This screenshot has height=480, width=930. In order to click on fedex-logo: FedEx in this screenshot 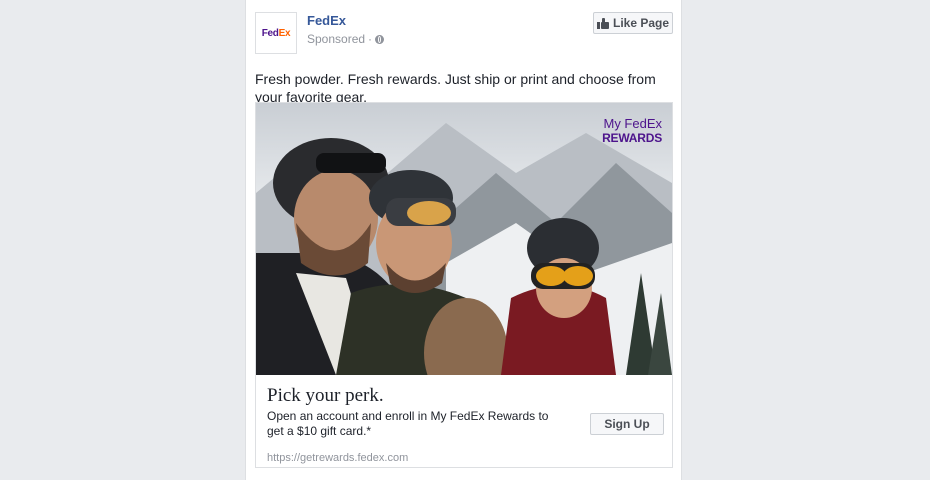, I will do `click(276, 33)`.